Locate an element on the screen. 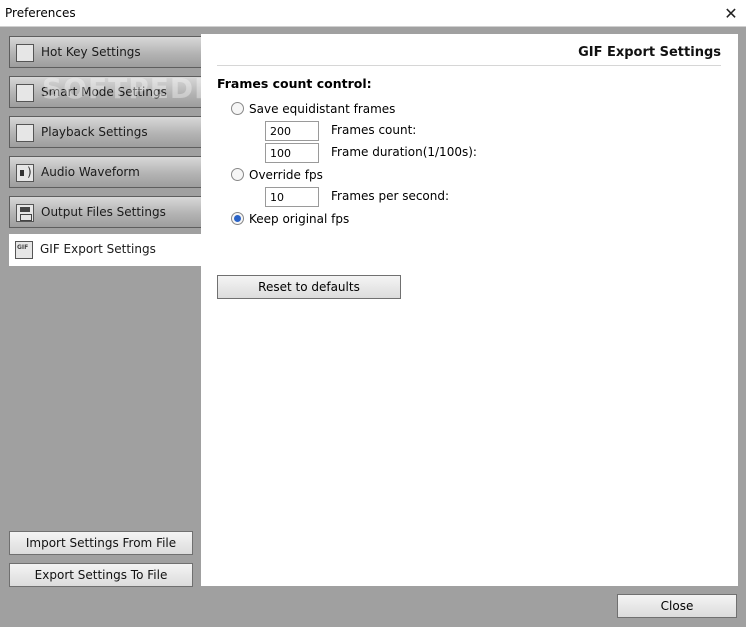 The image size is (746, 627). sidebar-item-label: Hot Key Settings is located at coordinates (91, 52).